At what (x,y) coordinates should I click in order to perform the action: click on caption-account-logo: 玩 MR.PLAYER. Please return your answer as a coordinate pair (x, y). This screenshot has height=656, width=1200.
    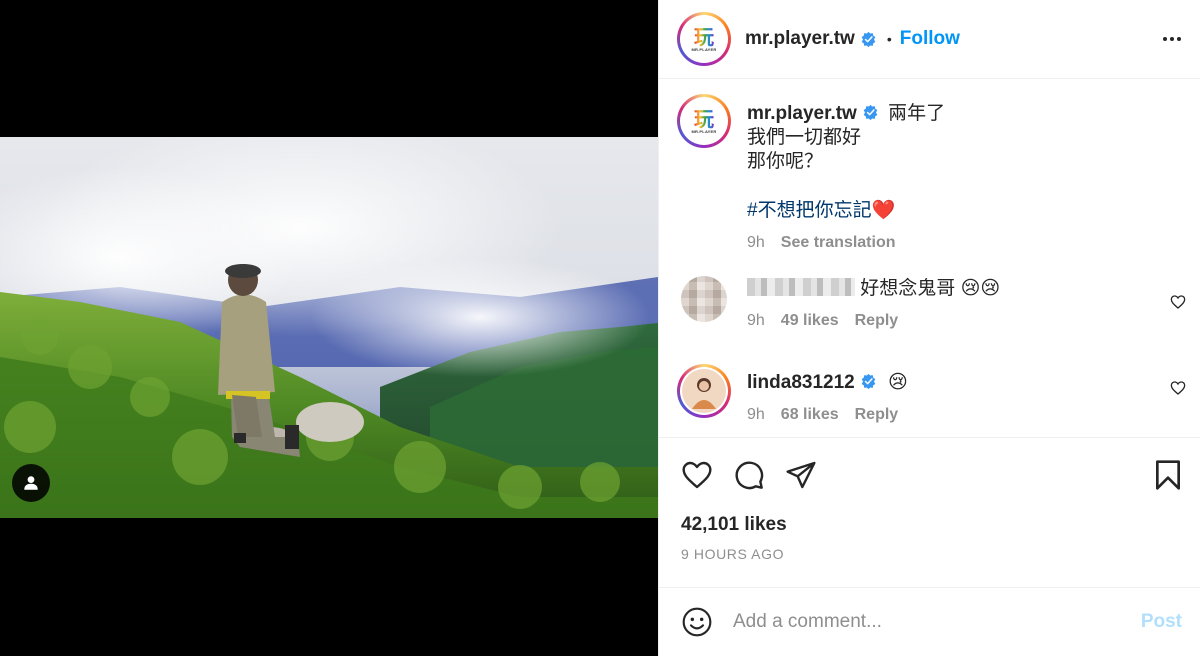
    Looking at the image, I should click on (704, 120).